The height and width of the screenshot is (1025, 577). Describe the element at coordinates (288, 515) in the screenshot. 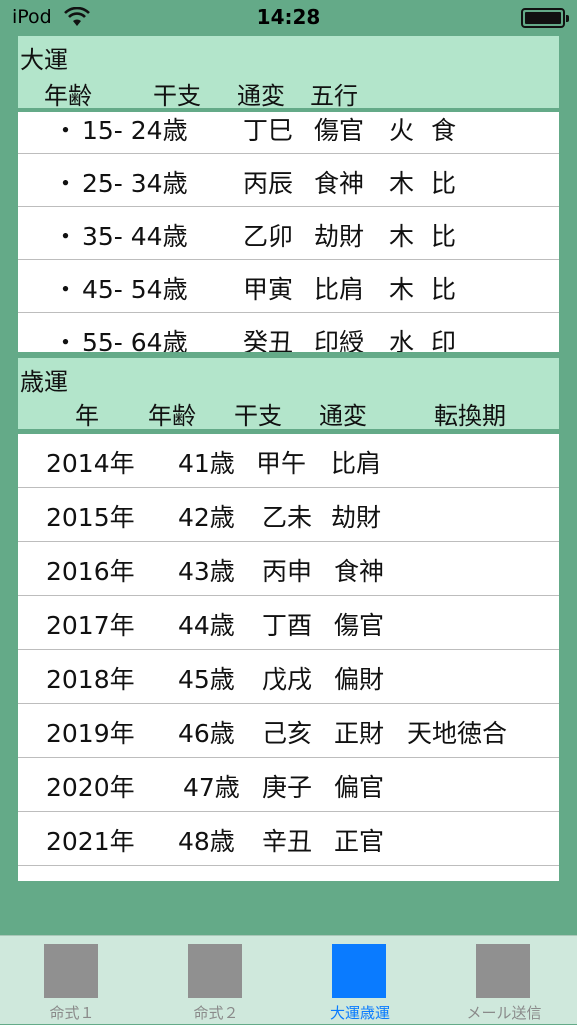

I see `saiun-row: 2015年 42歳 乙未 劫財` at that location.